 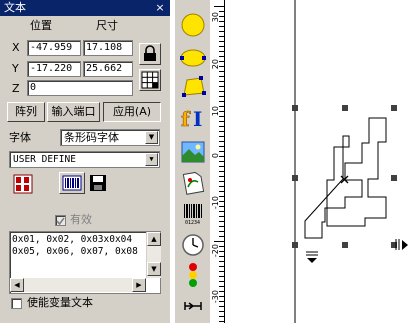 I want to click on lock-ratio-button, so click(x=150, y=54).